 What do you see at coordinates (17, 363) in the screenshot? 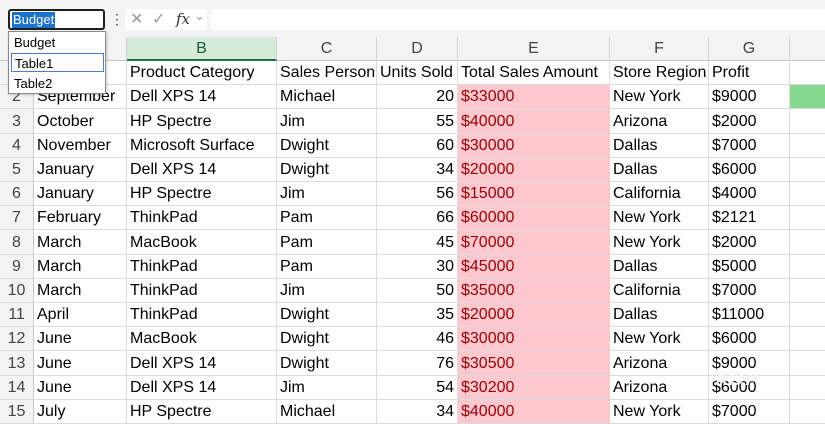
I see `row-header: 13` at bounding box center [17, 363].